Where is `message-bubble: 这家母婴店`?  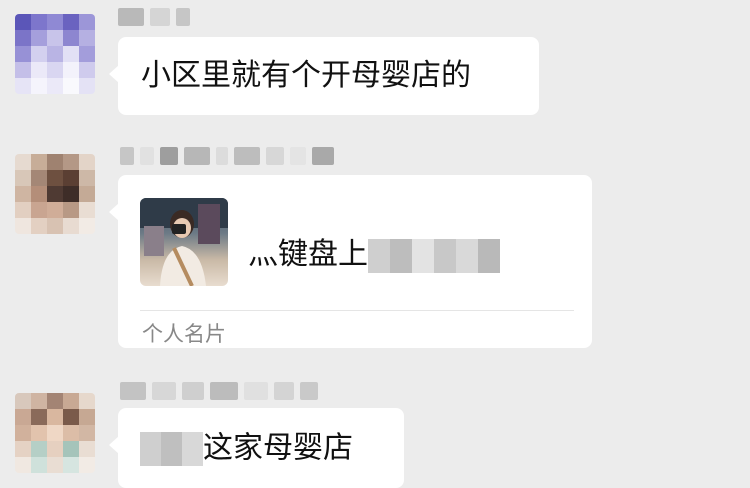
message-bubble: 这家母婴店 is located at coordinates (256, 448).